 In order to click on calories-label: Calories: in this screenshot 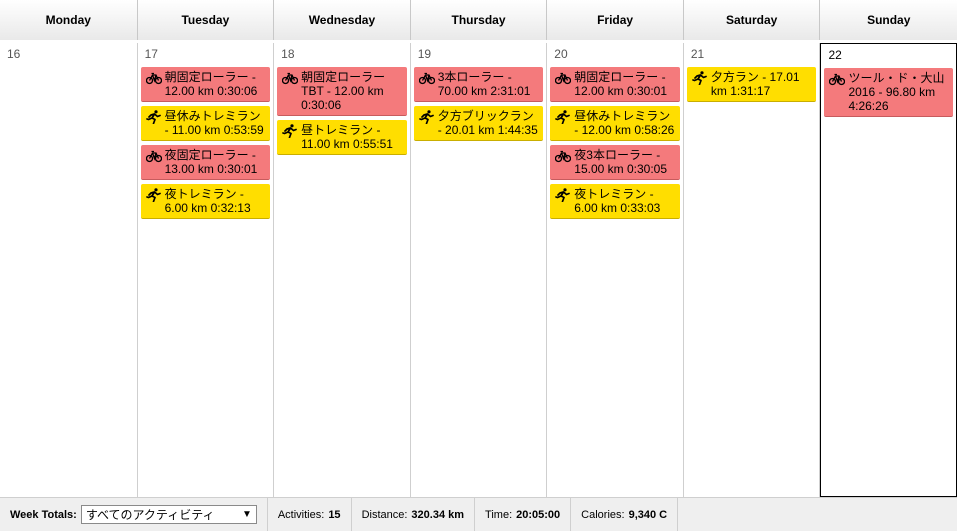, I will do `click(603, 514)`.